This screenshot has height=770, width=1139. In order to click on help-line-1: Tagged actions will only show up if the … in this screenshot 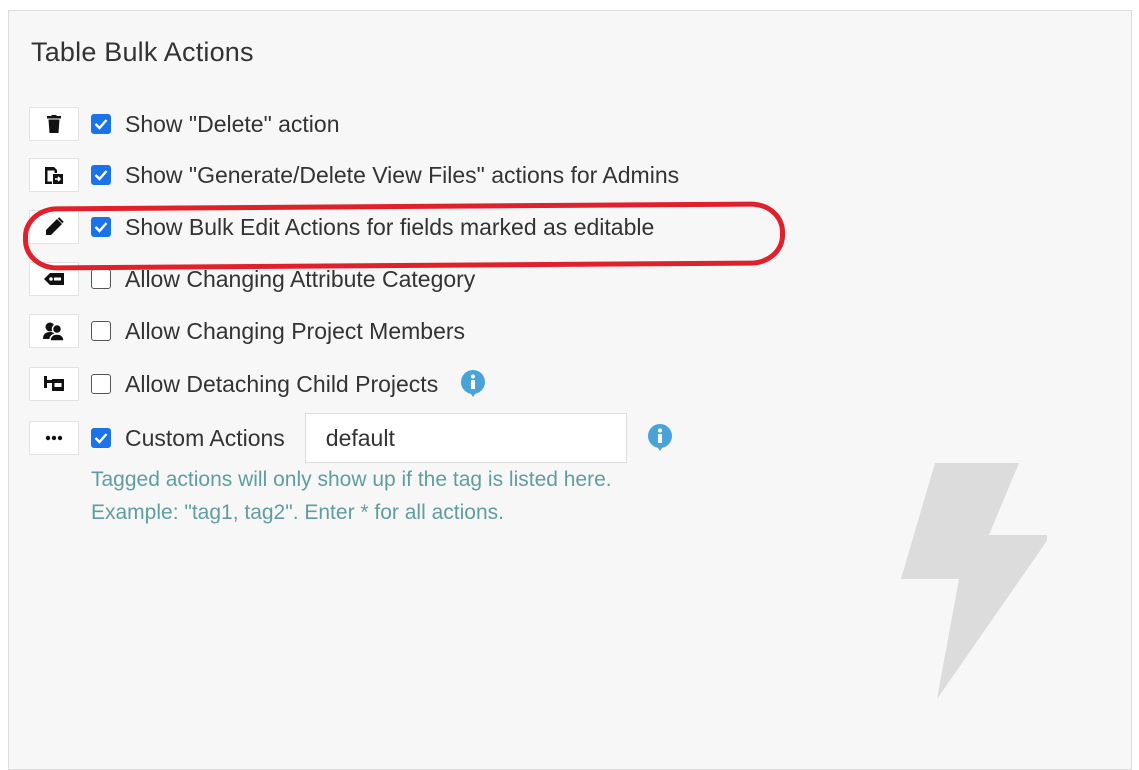, I will do `click(351, 479)`.